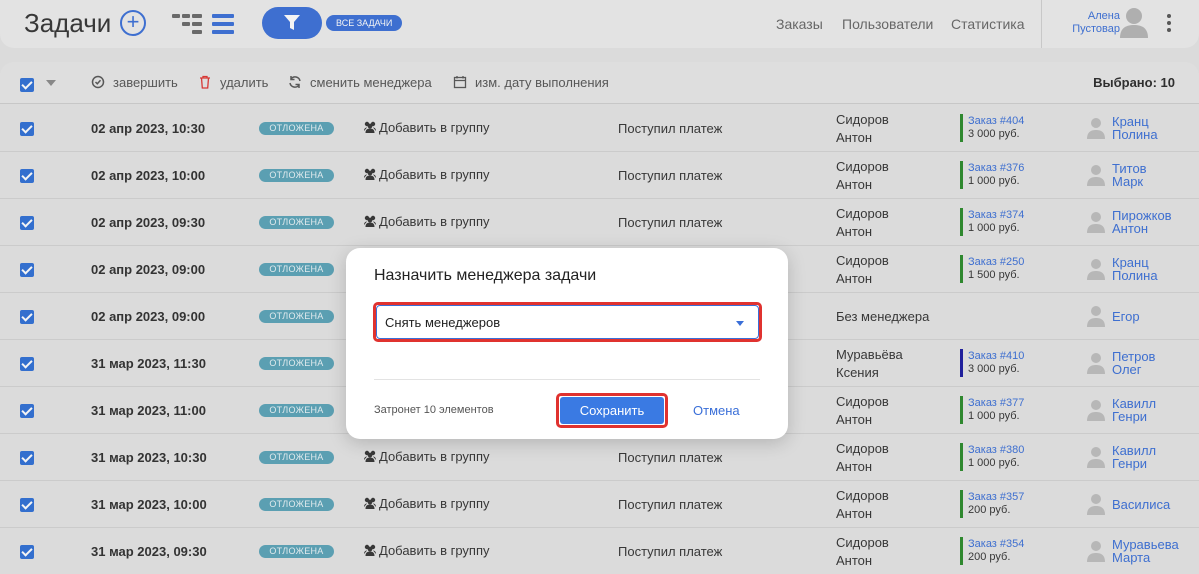 The image size is (1199, 574). I want to click on save-button: Сохранить, so click(612, 410).